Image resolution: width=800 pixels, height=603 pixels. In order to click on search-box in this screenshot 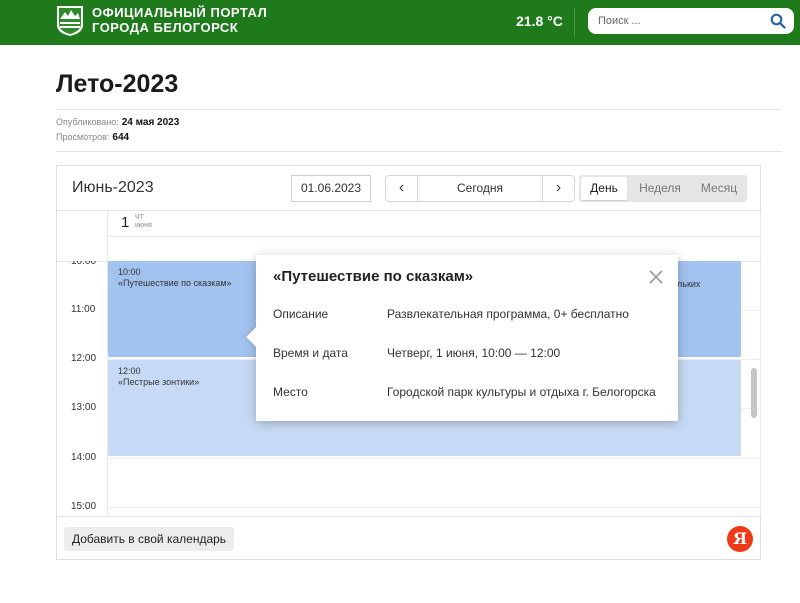, I will do `click(691, 21)`.